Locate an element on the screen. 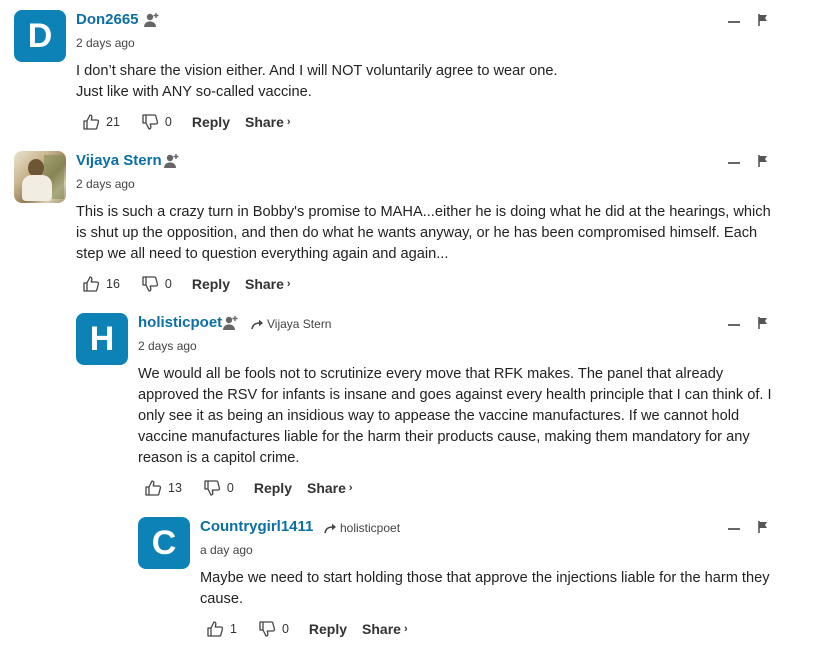  avatar: H is located at coordinates (102, 339).